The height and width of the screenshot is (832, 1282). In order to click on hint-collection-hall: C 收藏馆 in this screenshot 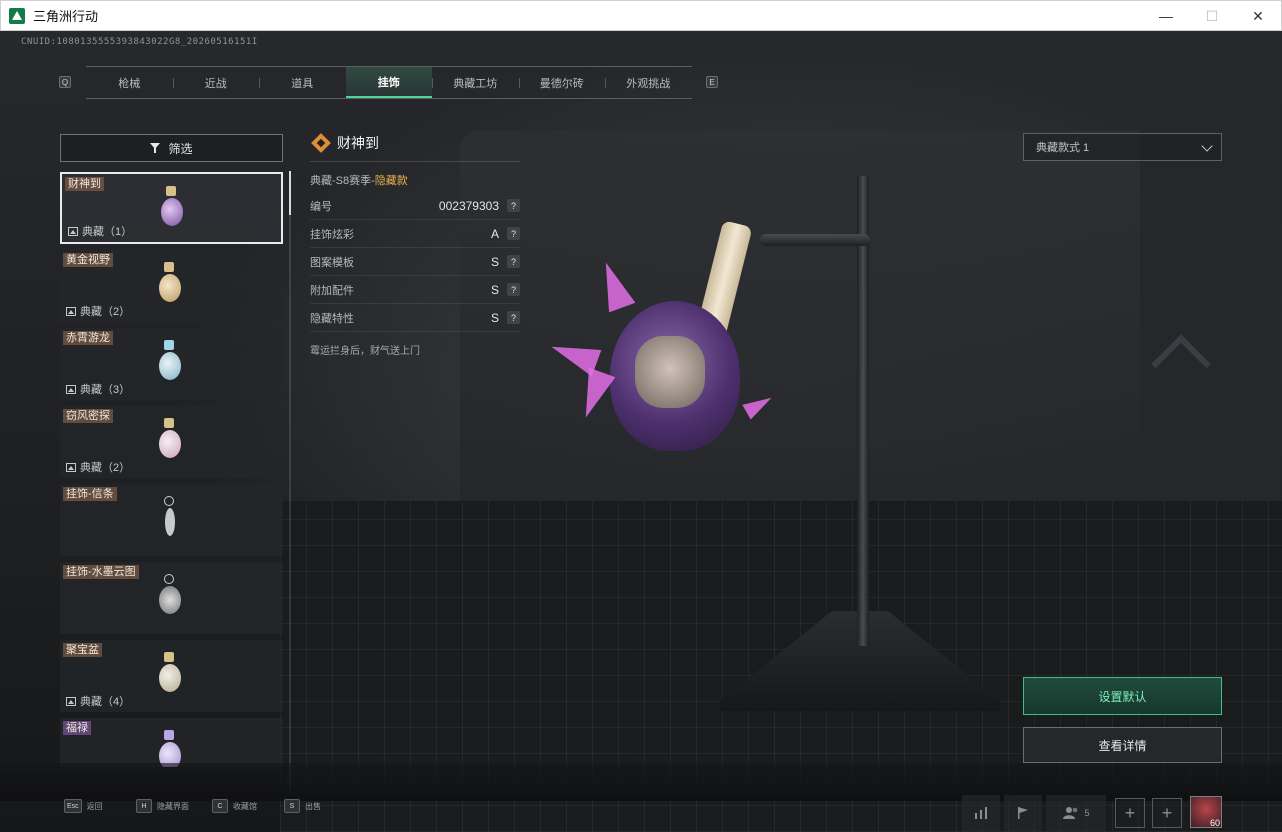, I will do `click(234, 806)`.